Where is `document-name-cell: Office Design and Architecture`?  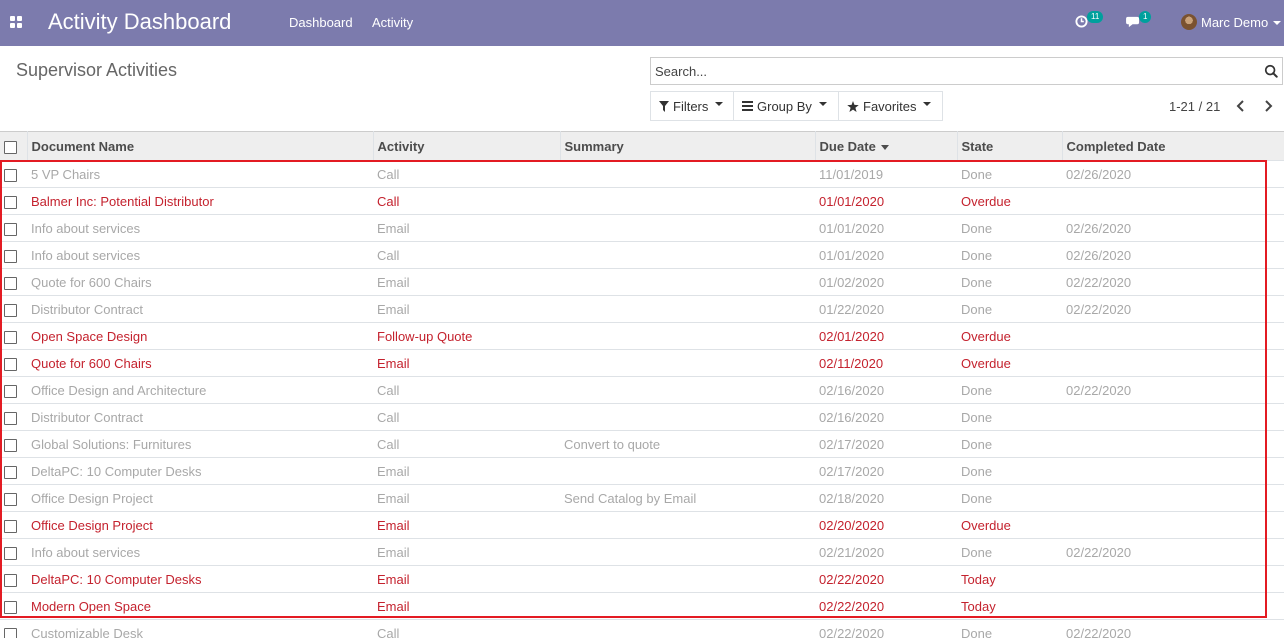 document-name-cell: Office Design and Architecture is located at coordinates (200, 390).